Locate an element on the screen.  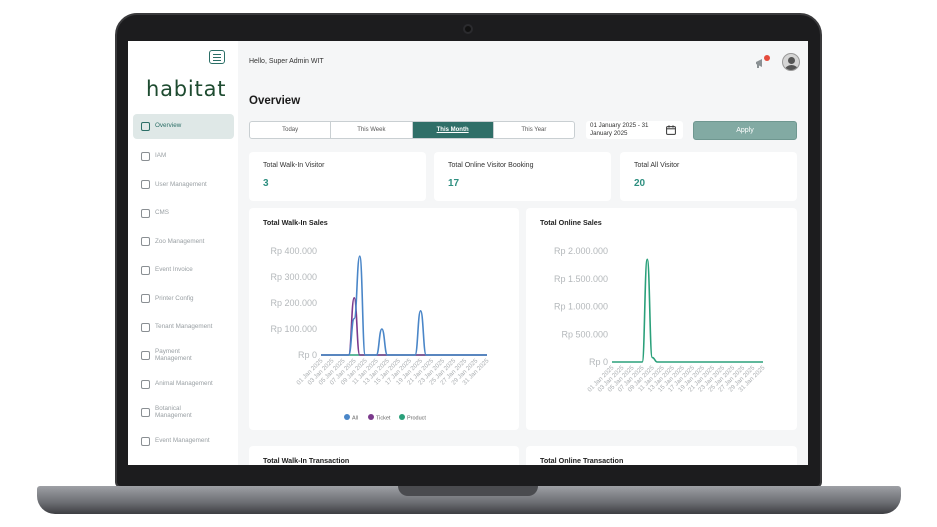
store-icon is located at coordinates (145, 327).